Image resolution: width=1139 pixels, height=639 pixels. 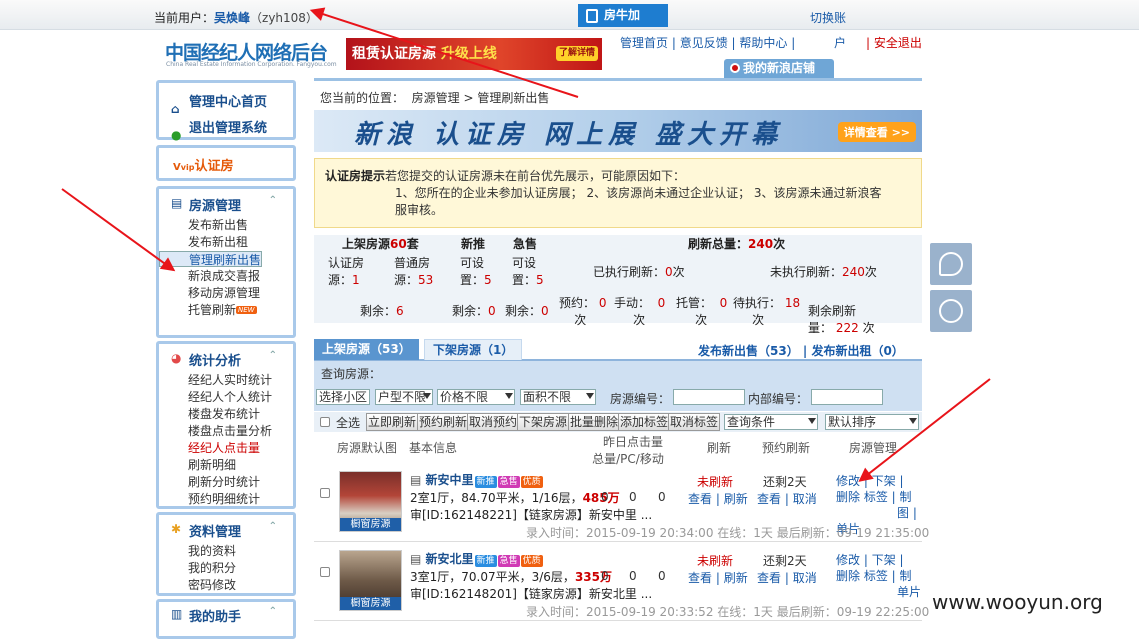 I want to click on executed-value: 0, so click(x=669, y=272).